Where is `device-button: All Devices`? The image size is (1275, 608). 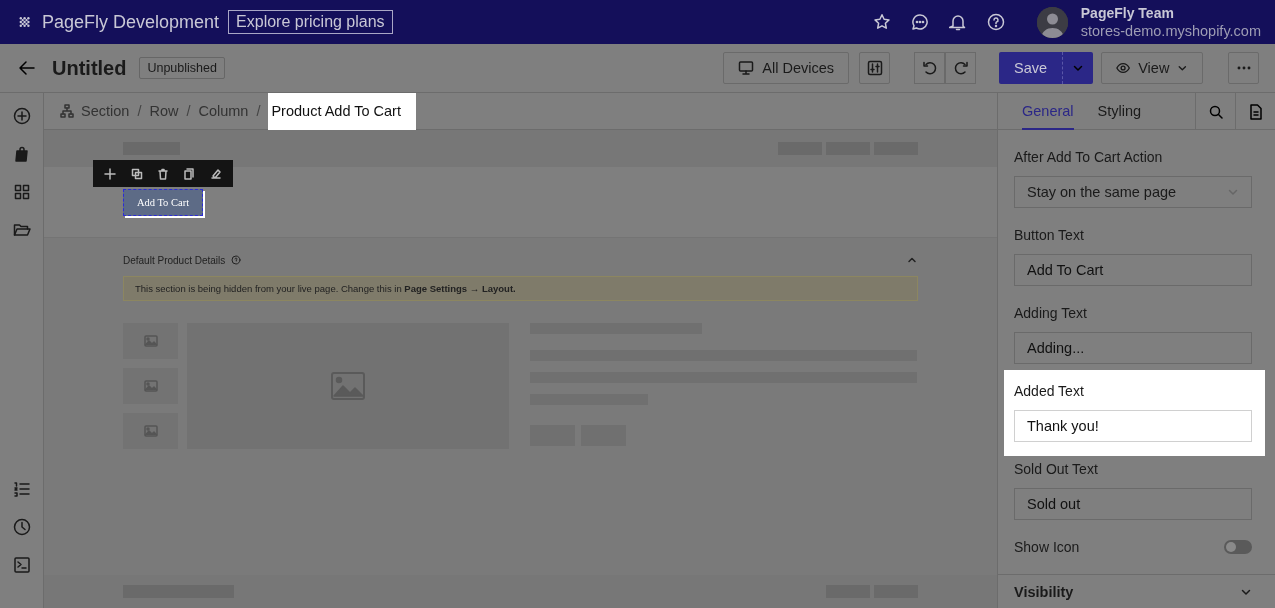 device-button: All Devices is located at coordinates (786, 68).